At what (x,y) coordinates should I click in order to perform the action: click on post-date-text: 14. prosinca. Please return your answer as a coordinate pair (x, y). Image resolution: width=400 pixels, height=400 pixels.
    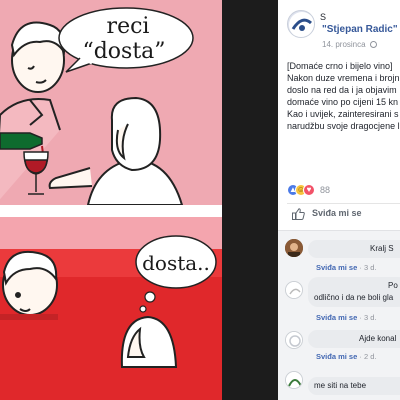
    Looking at the image, I should click on (344, 44).